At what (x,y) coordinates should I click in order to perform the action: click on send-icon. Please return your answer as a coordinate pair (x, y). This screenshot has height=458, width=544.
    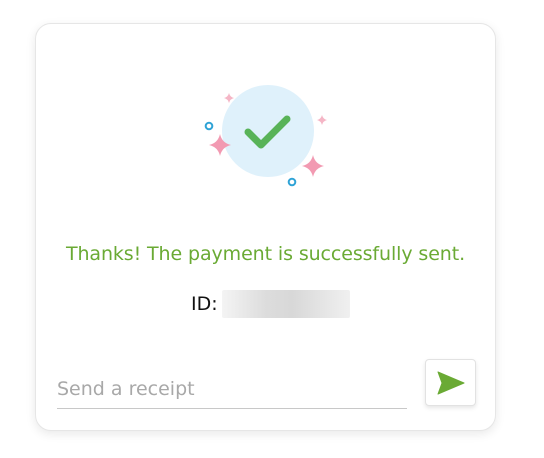
    Looking at the image, I should click on (450, 382).